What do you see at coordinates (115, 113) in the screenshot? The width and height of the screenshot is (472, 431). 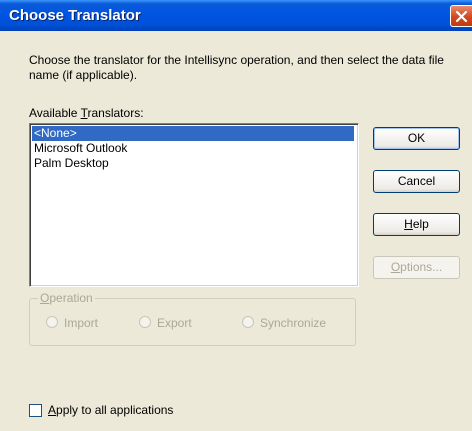 I see `label-part: ranslators:` at bounding box center [115, 113].